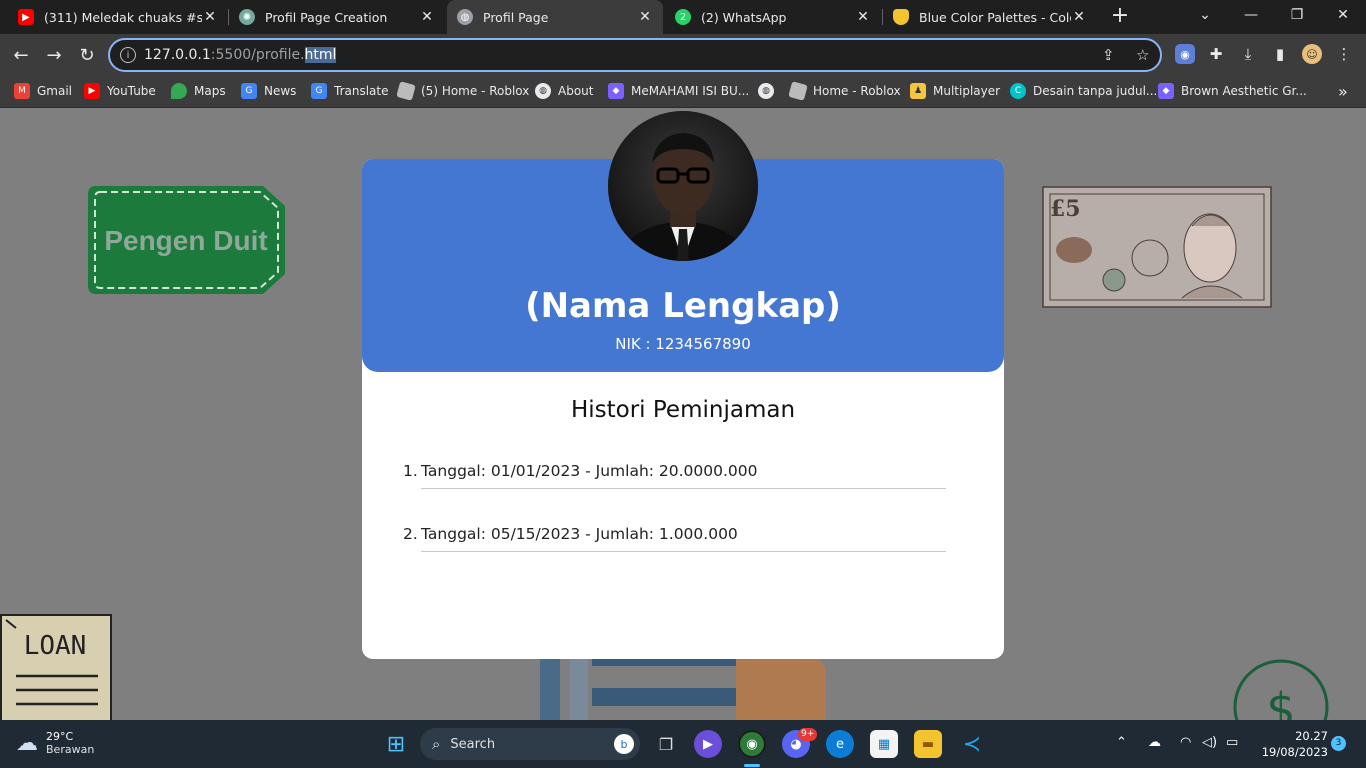  I want to click on onedrive-icon: ☁, so click(1154, 742).